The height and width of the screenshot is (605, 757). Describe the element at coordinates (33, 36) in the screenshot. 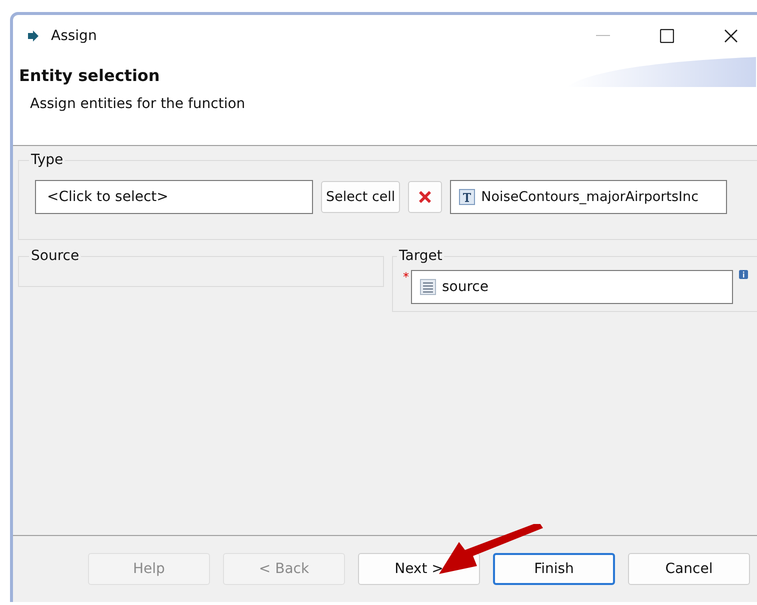

I see `arrow-icon` at that location.